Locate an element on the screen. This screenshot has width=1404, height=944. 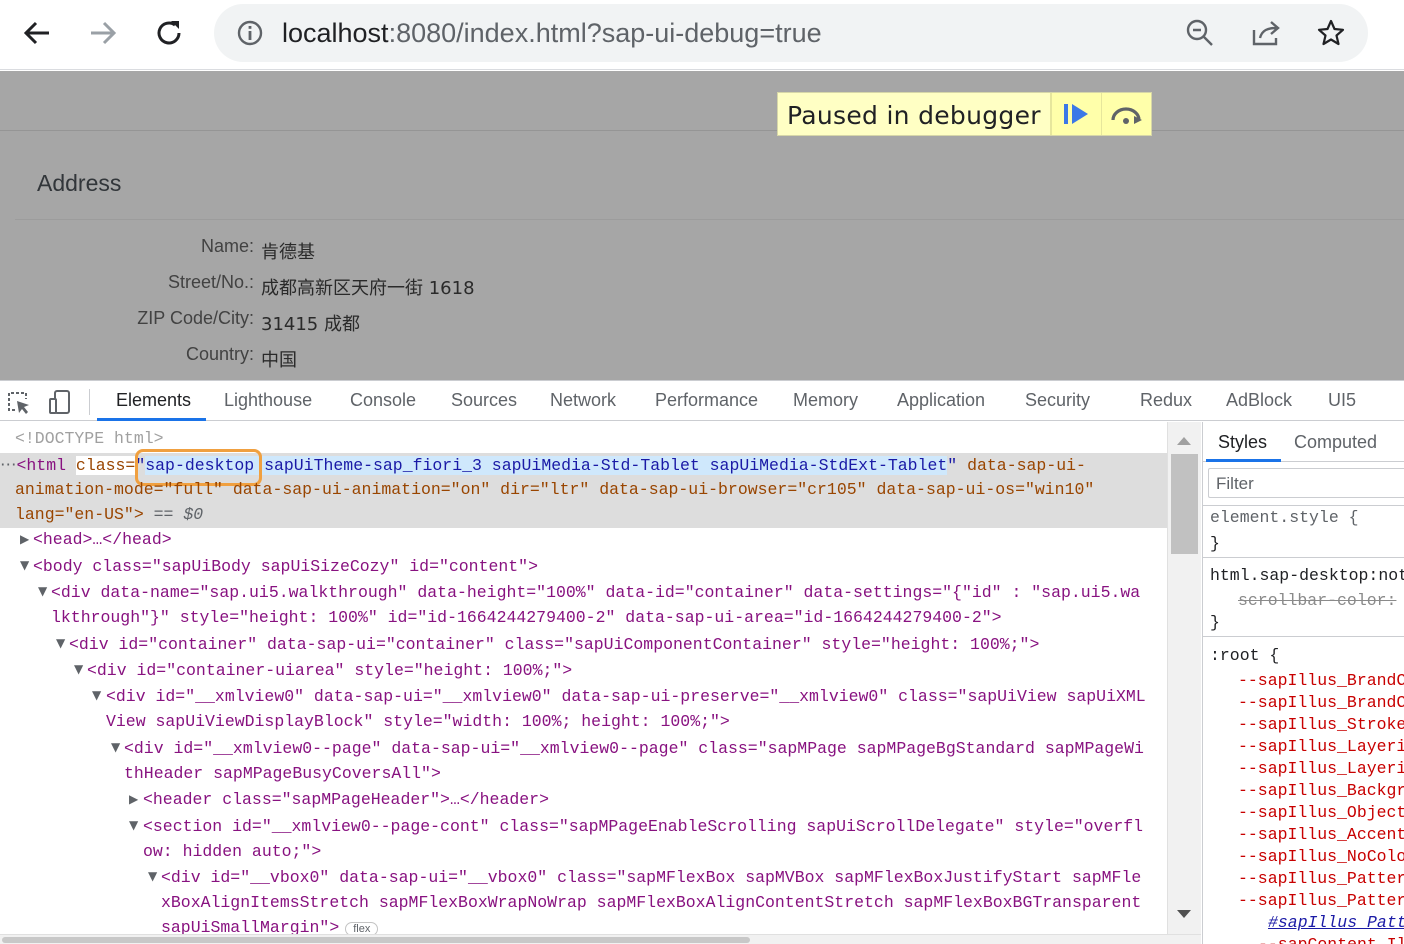
tab-network: Network is located at coordinates (583, 400).